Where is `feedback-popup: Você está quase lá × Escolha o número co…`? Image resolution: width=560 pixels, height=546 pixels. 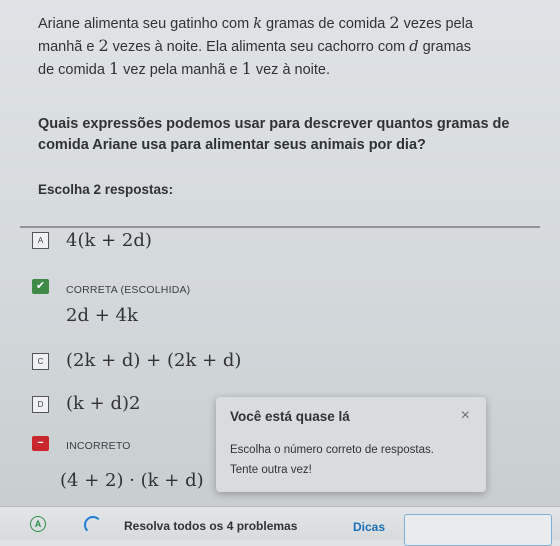 feedback-popup: Você está quase lá × Escolha o número co… is located at coordinates (351, 444).